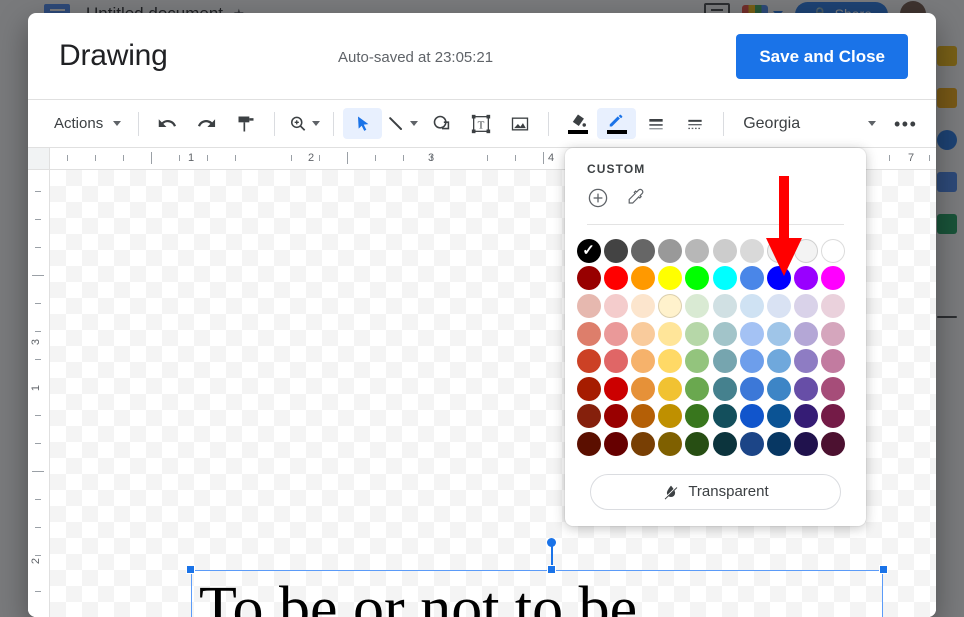 This screenshot has height=617, width=964. Describe the element at coordinates (642, 444) in the screenshot. I see `color-swatch-783f04` at that location.